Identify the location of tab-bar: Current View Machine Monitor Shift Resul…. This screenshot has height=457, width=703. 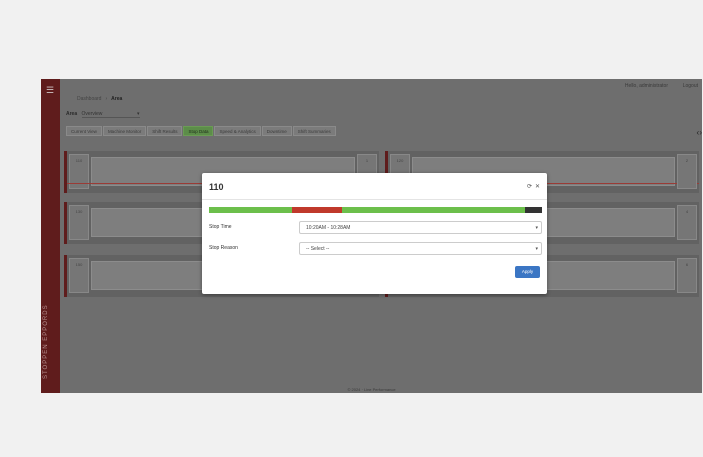
(201, 131).